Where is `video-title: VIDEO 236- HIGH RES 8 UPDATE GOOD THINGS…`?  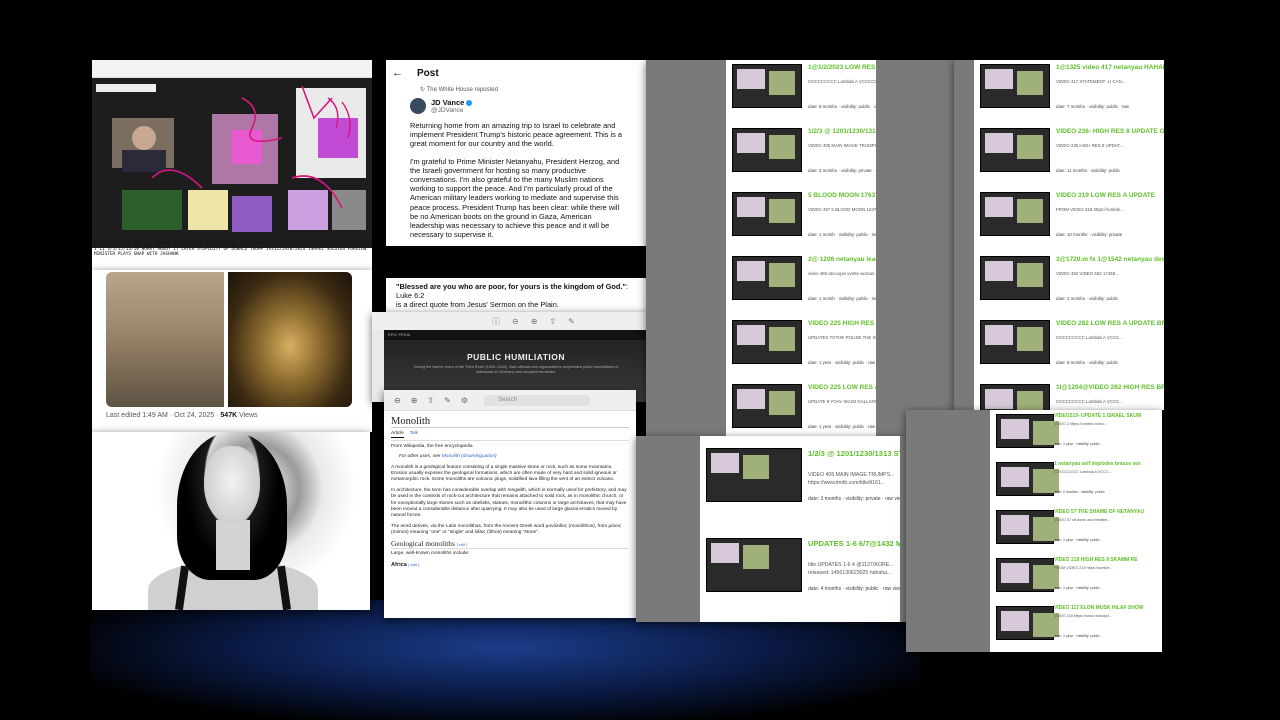
video-title: VIDEO 236- HIGH RES 8 UPDATE GOOD THINGS… is located at coordinates (1110, 131).